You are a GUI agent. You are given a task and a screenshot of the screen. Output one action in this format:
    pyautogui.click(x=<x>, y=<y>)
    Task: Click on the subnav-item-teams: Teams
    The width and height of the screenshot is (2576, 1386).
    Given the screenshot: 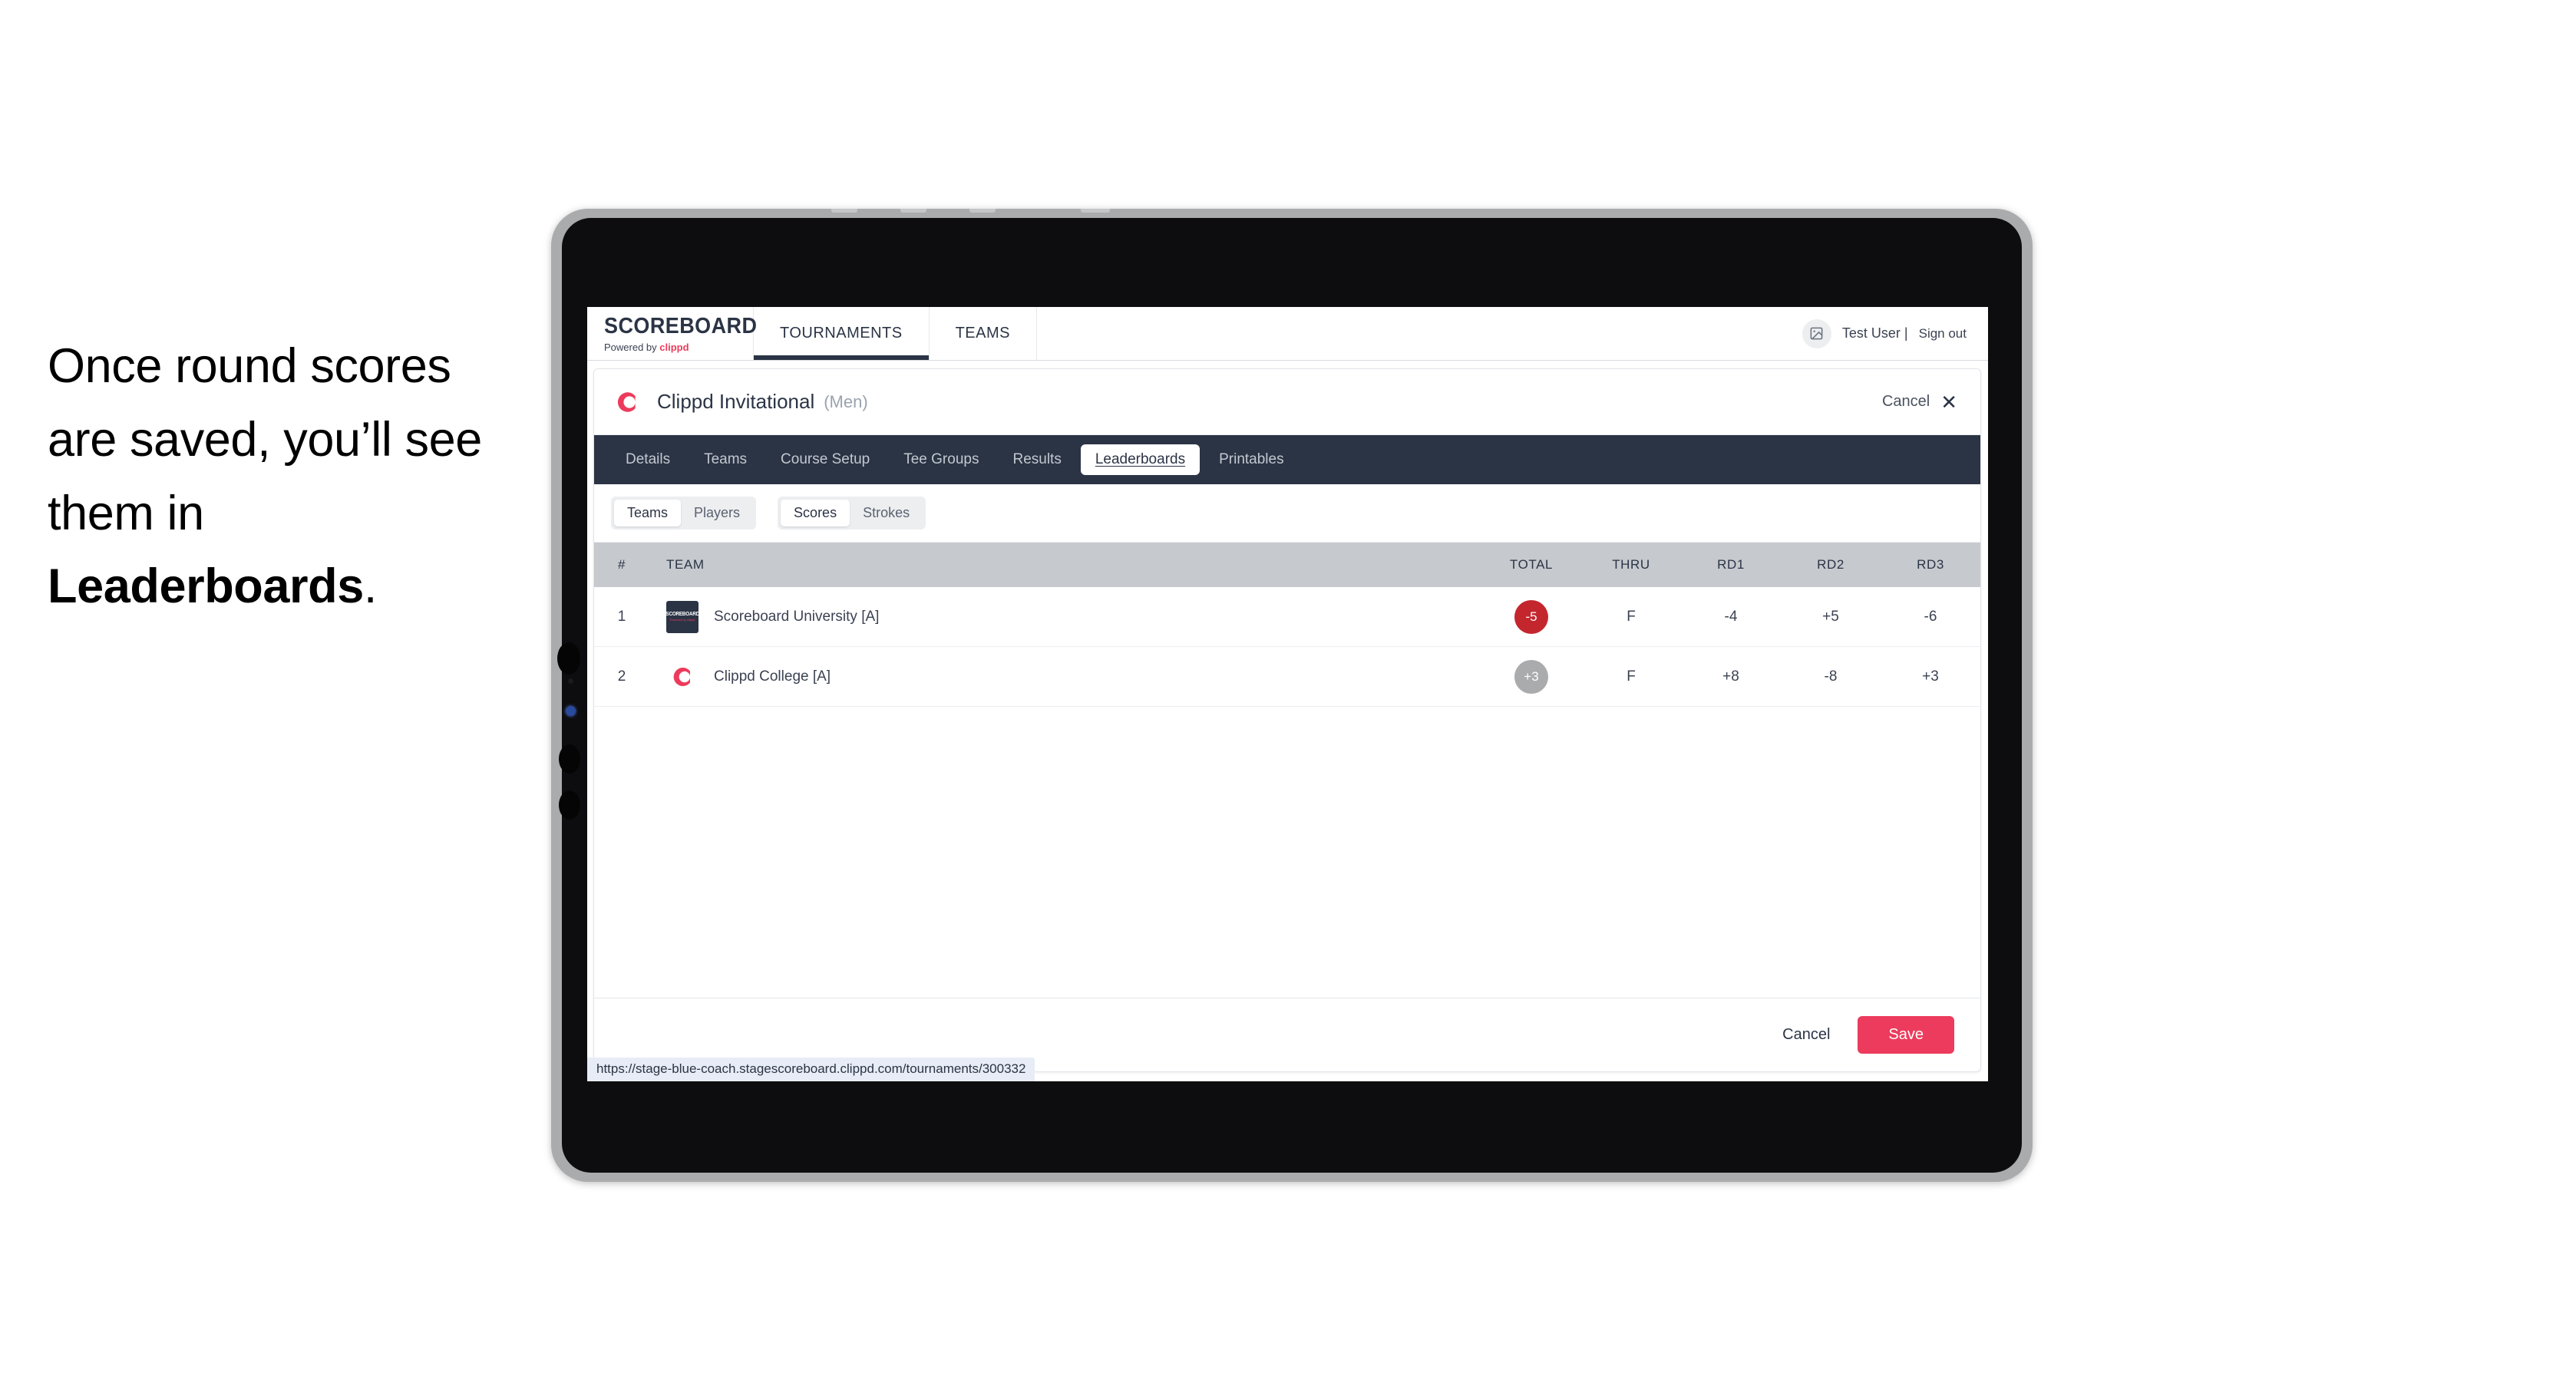 What is the action you would take?
    pyautogui.click(x=725, y=459)
    